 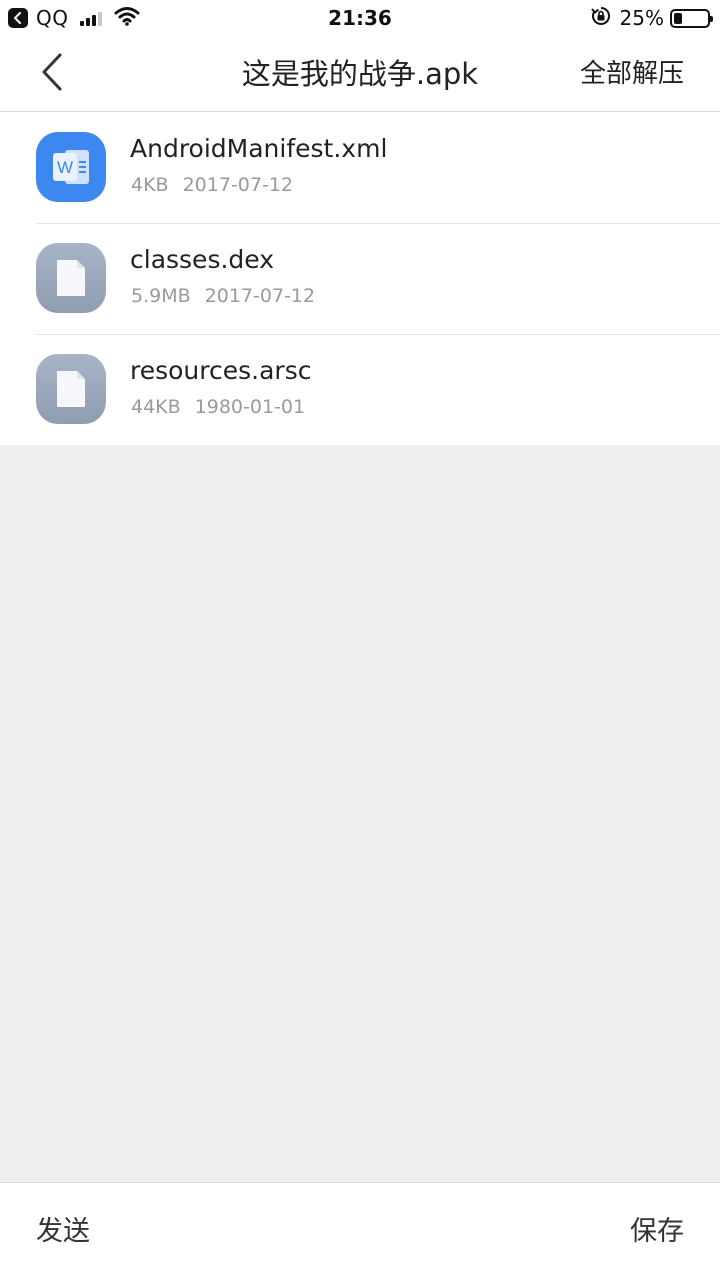 What do you see at coordinates (691, 18) in the screenshot?
I see `battery-icon` at bounding box center [691, 18].